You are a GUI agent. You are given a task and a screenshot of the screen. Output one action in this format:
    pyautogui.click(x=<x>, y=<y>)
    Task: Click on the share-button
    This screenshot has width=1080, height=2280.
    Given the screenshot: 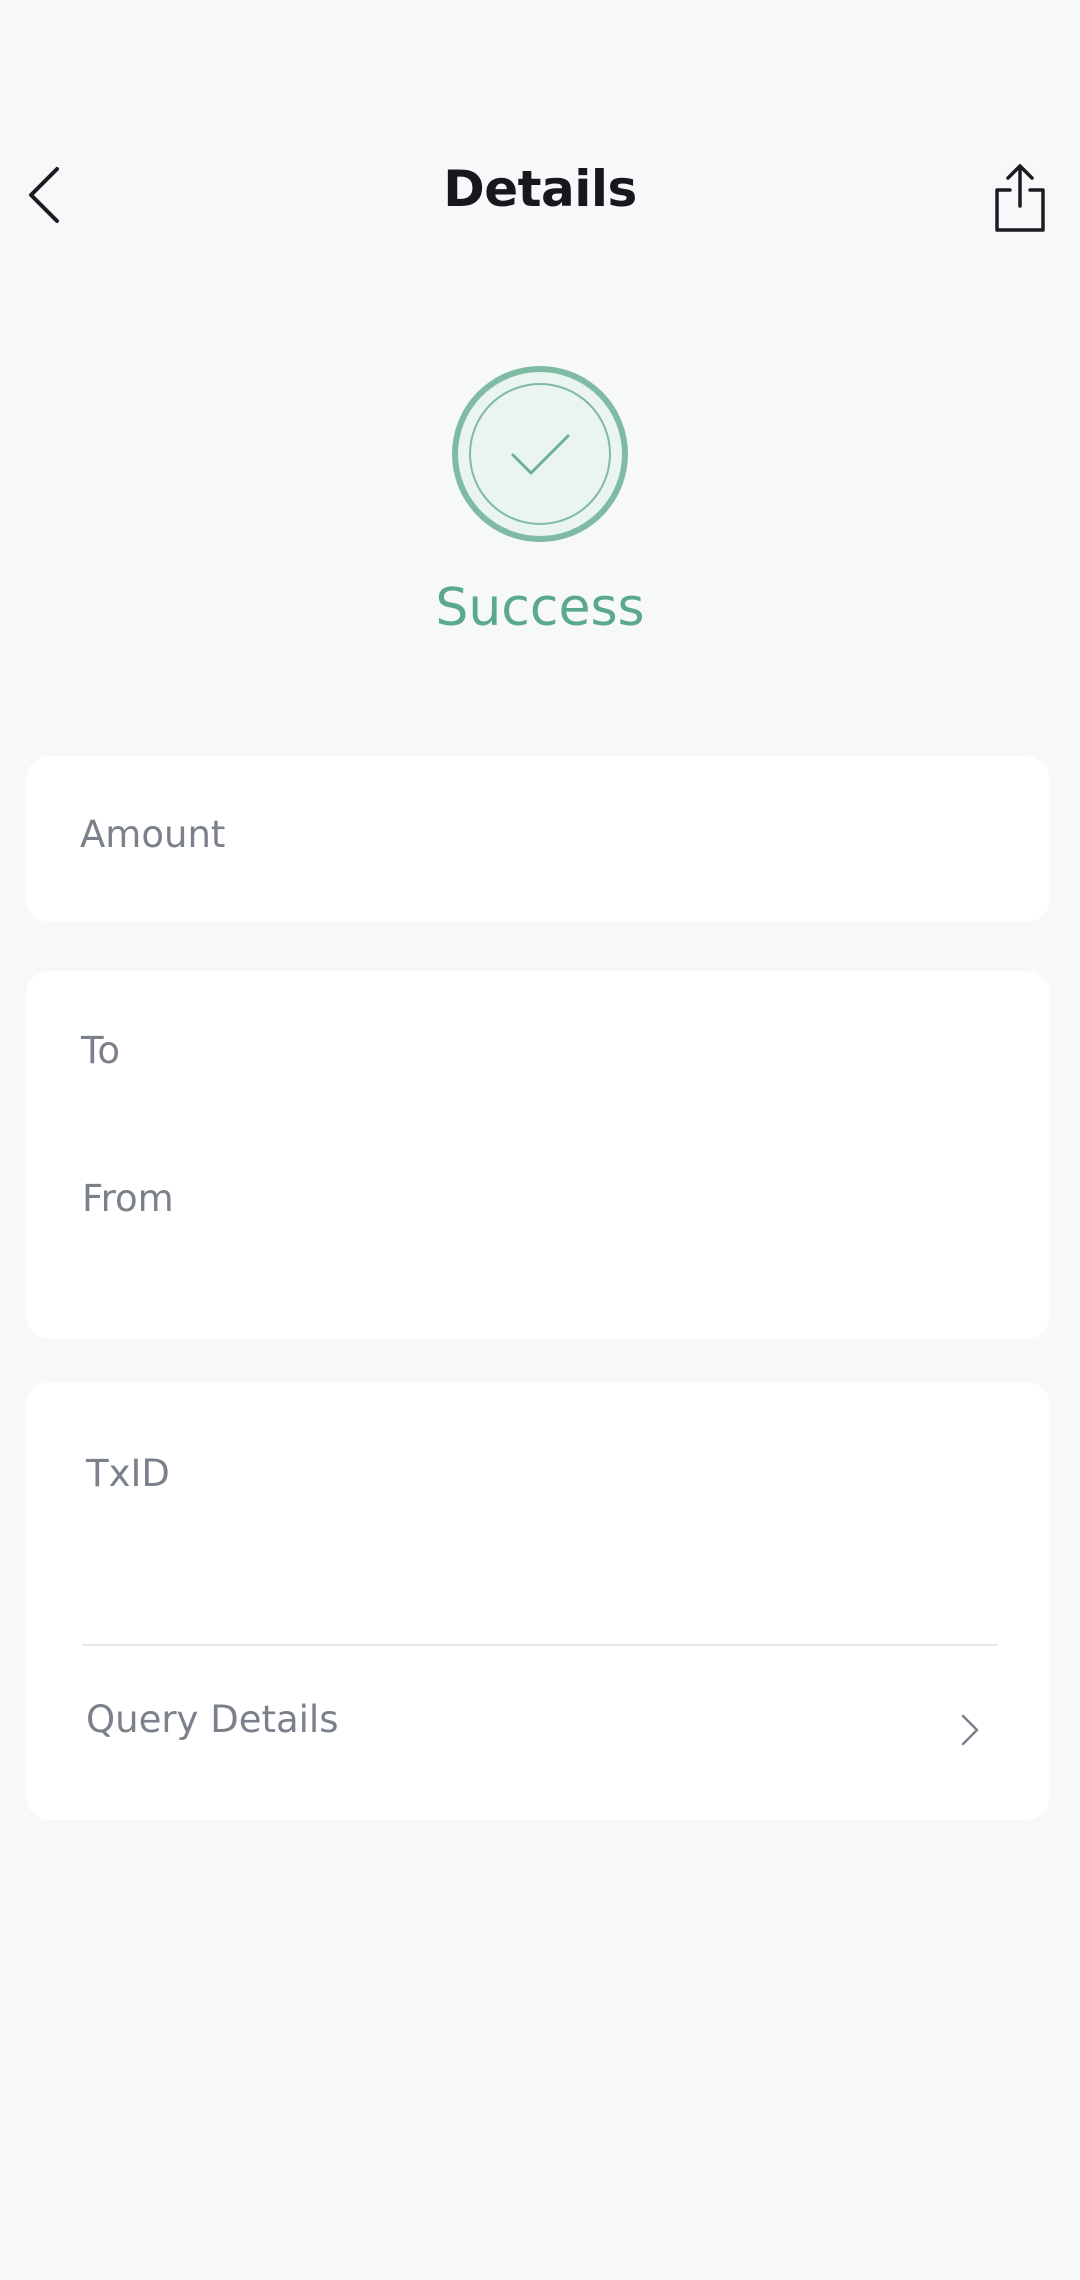 What is the action you would take?
    pyautogui.click(x=1020, y=198)
    